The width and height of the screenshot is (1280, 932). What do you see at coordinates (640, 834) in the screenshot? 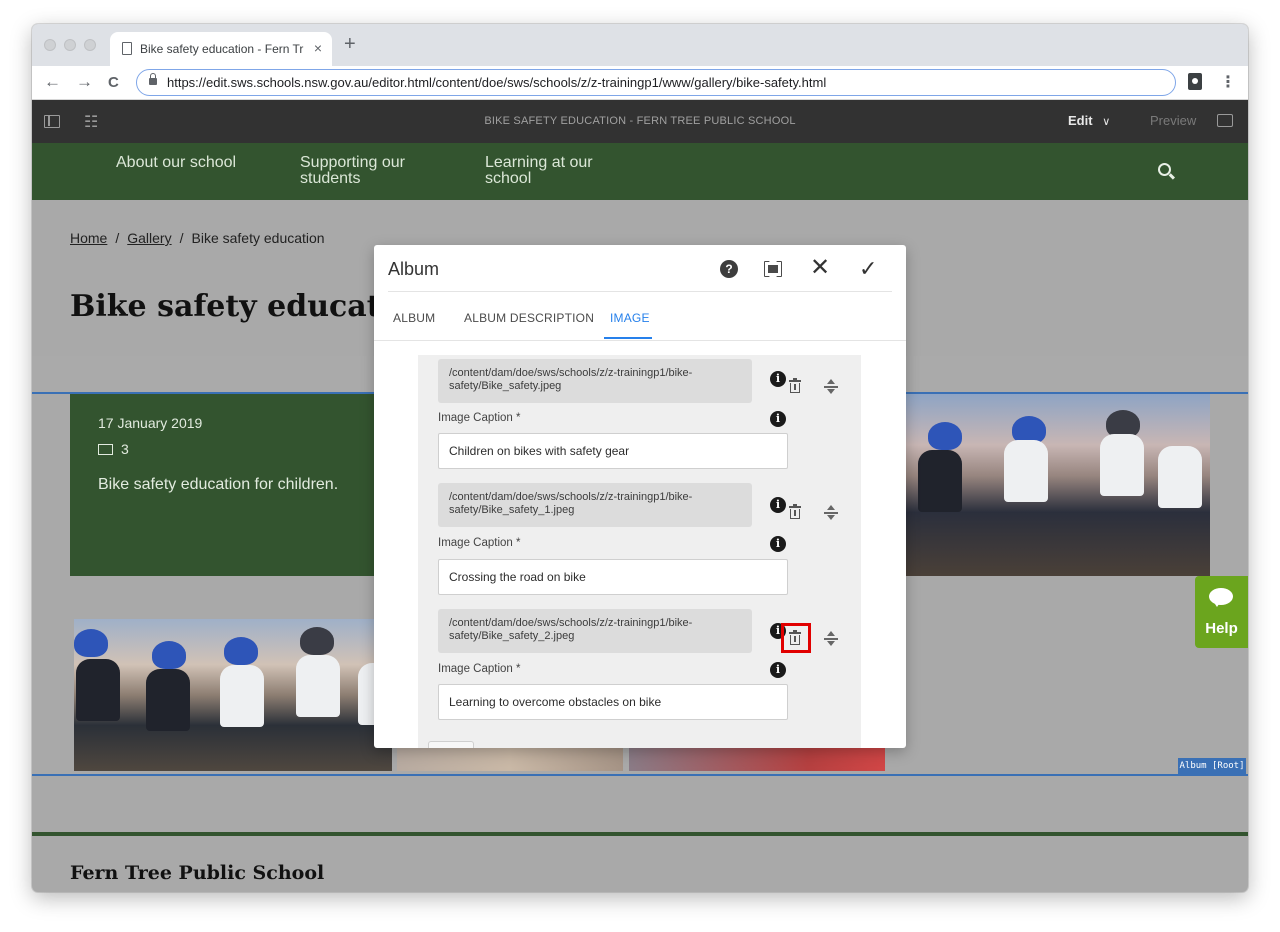
I see `footer-divider` at bounding box center [640, 834].